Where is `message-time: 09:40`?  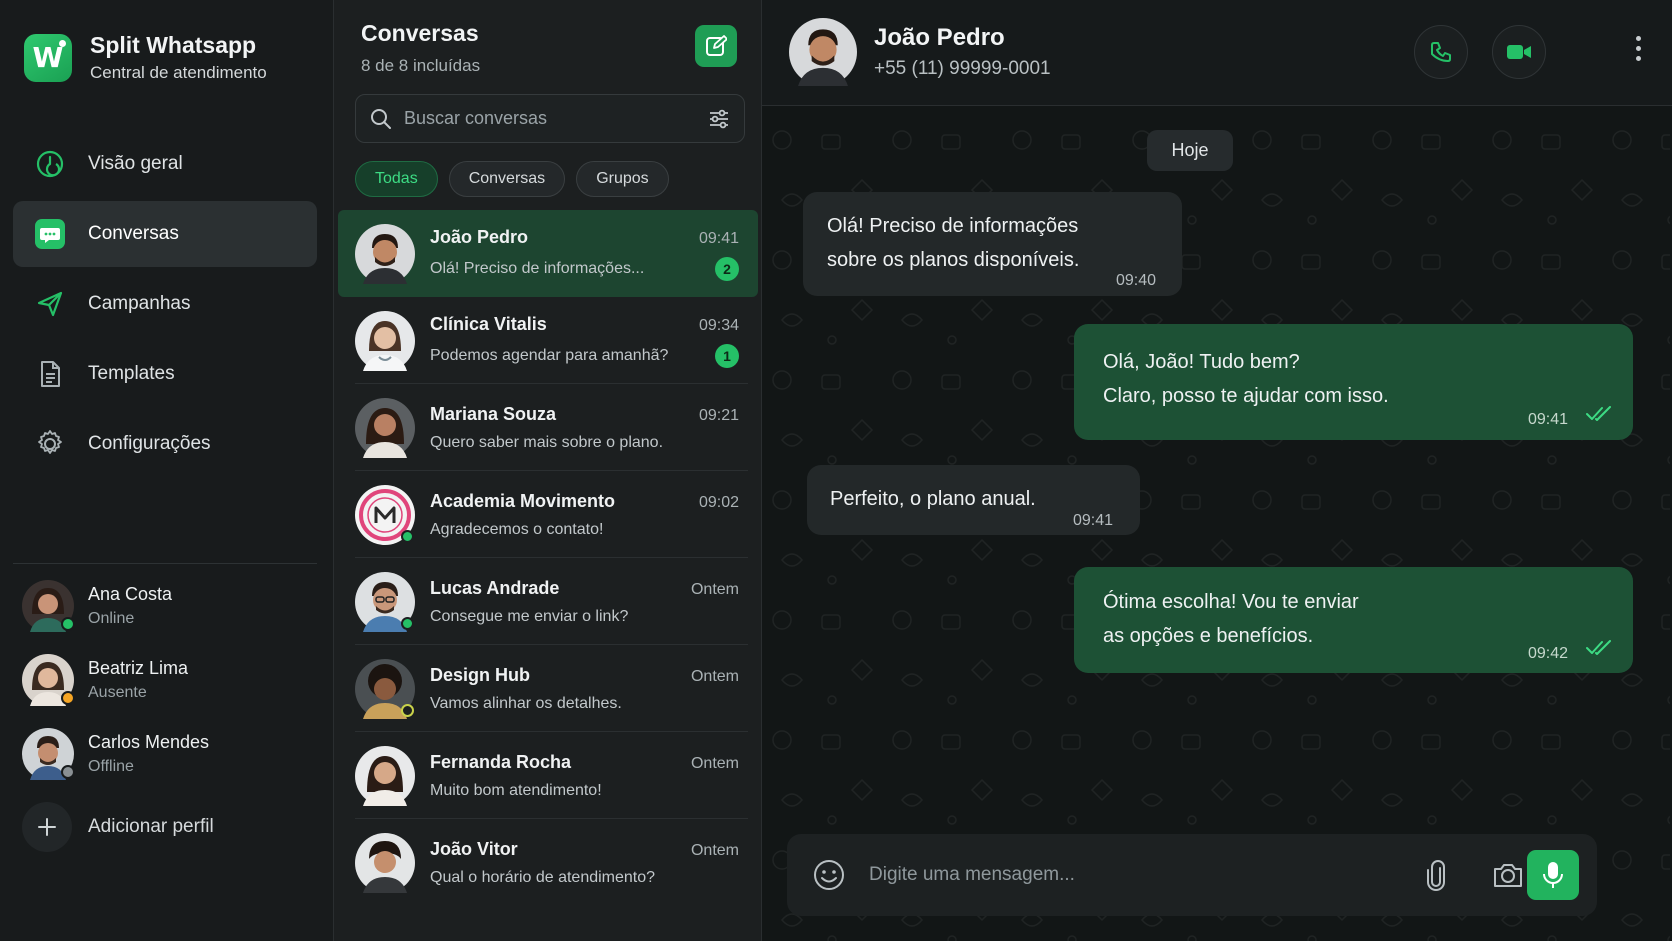 message-time: 09:40 is located at coordinates (1136, 280).